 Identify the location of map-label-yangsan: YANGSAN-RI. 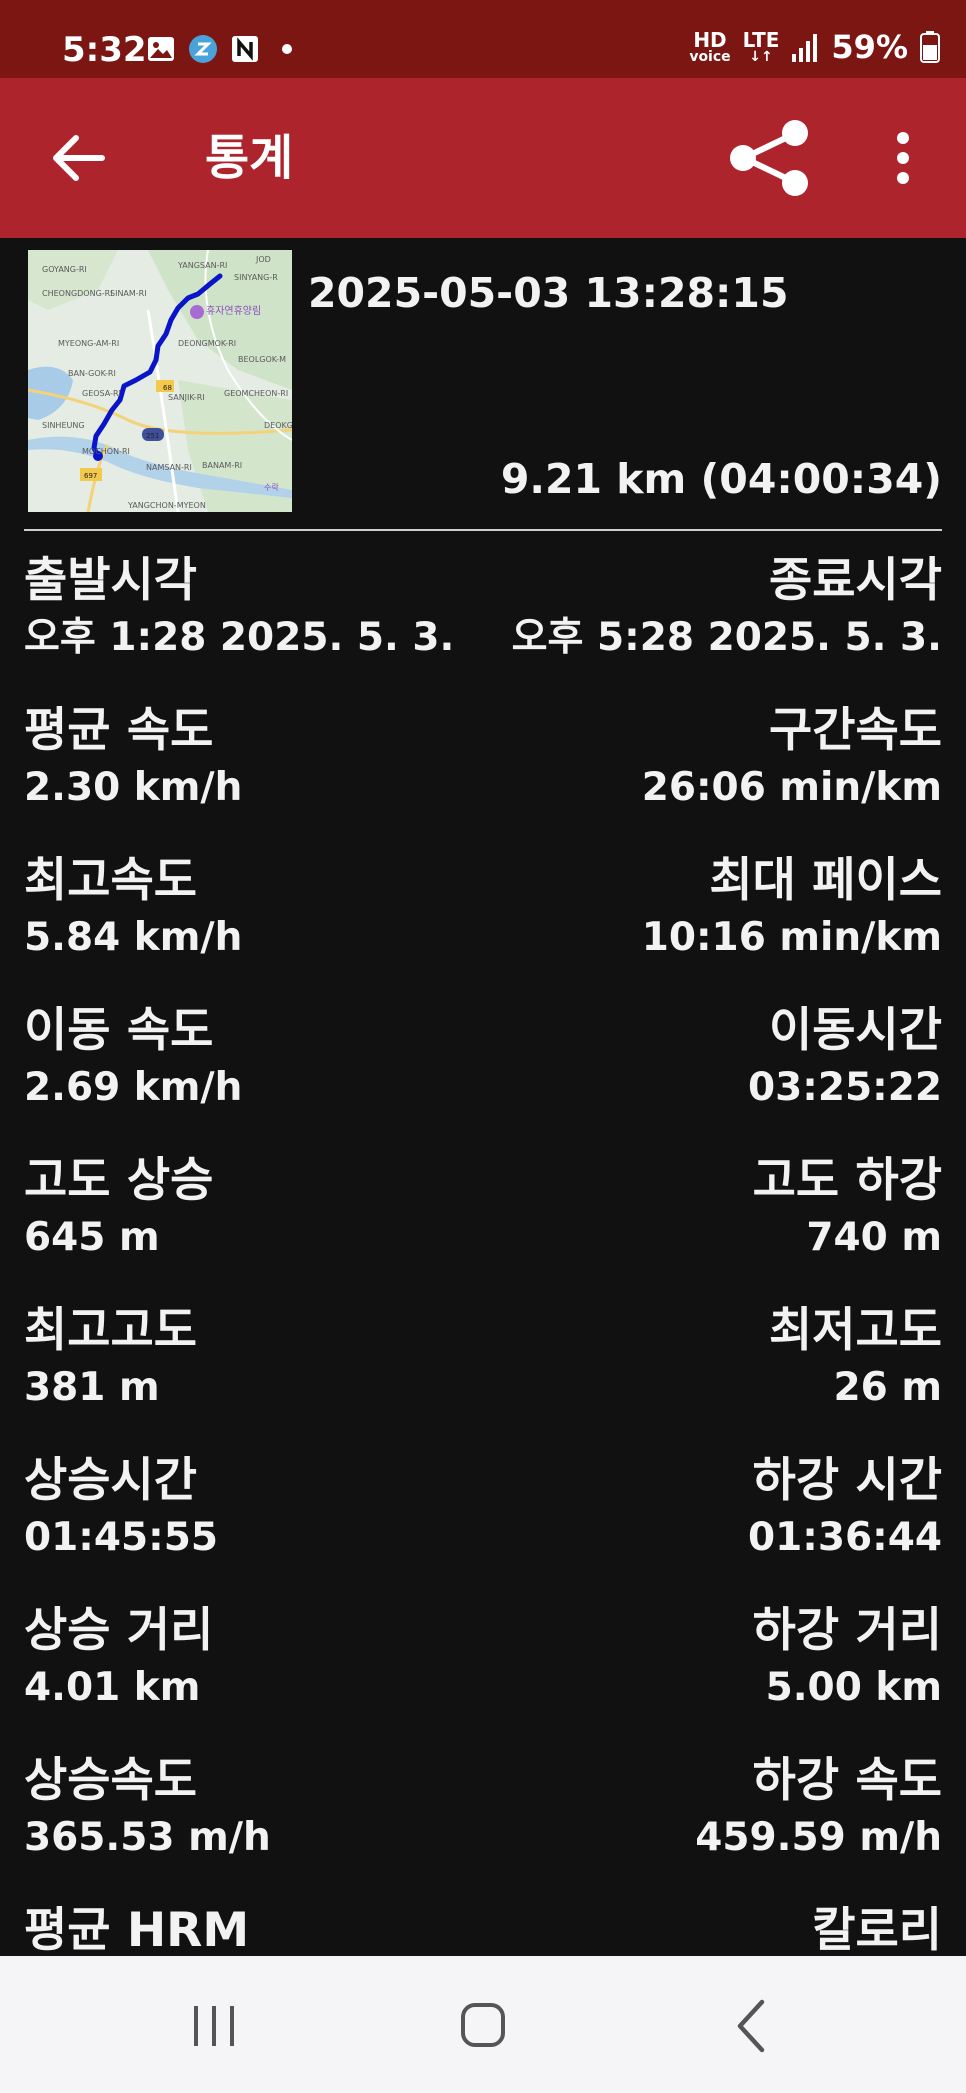
(202, 265).